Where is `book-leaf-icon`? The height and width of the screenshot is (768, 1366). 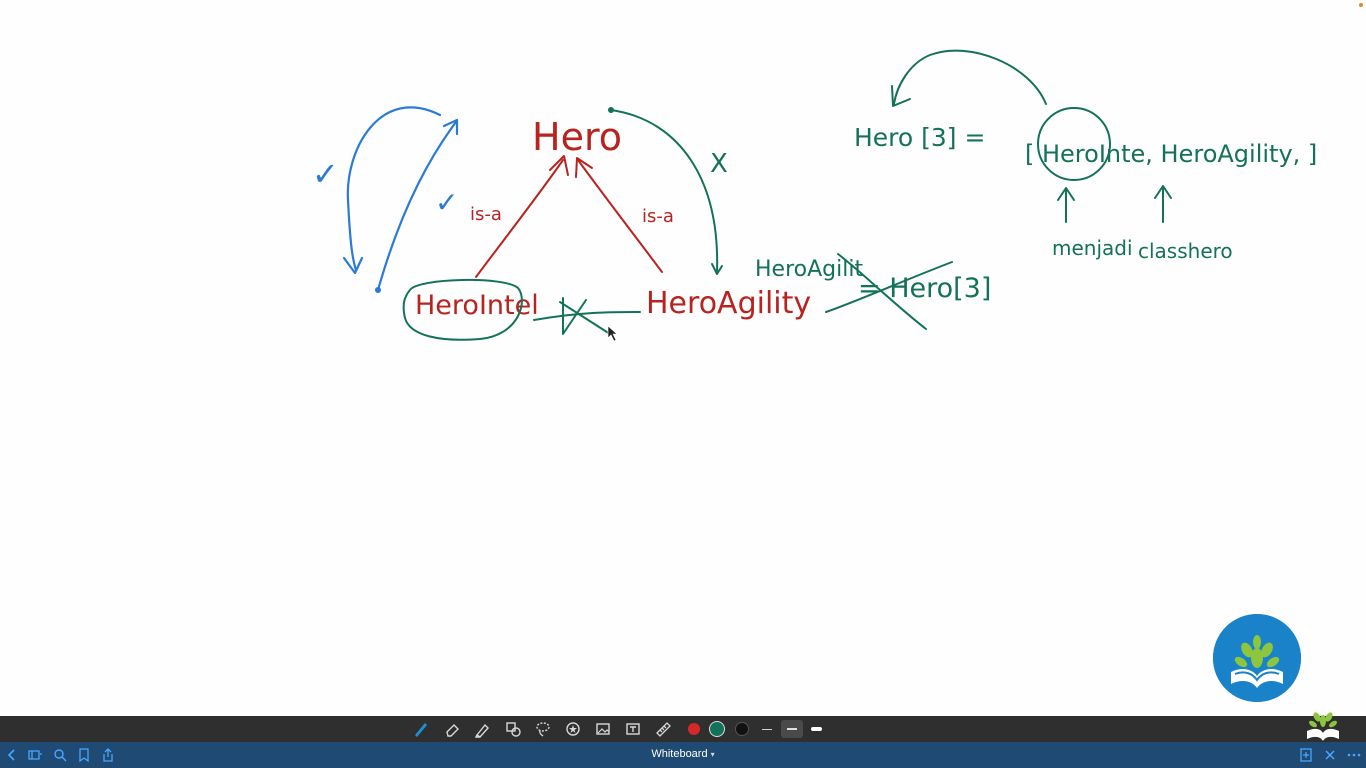 book-leaf-icon is located at coordinates (1257, 658).